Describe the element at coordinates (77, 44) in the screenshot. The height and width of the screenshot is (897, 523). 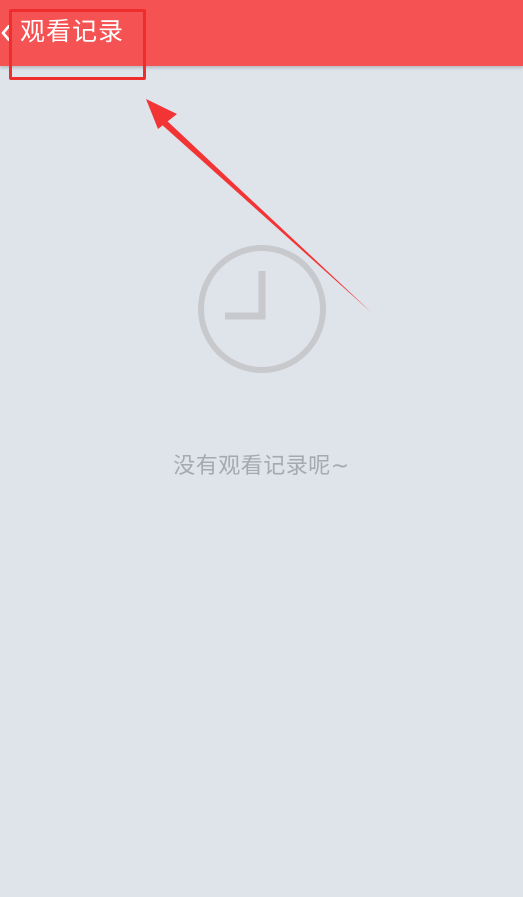
I see `annotation-highlight-box` at that location.